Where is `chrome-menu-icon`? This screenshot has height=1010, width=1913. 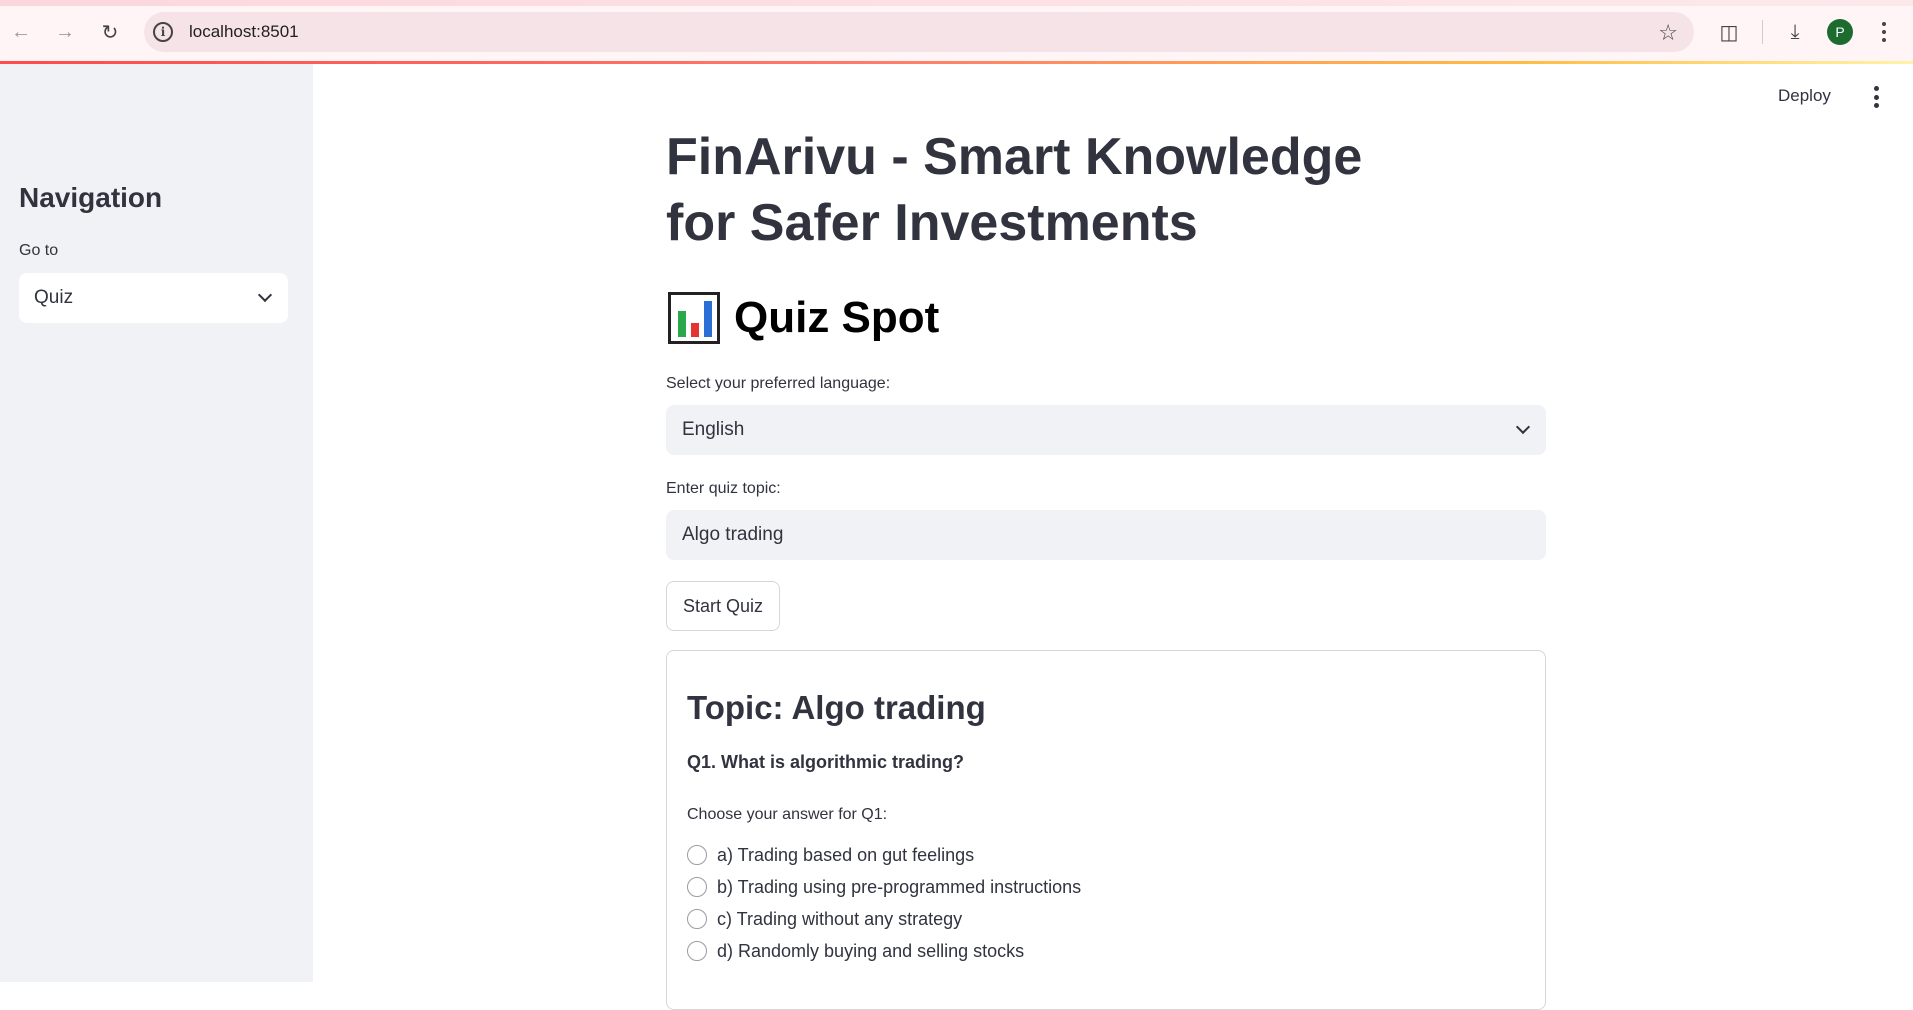
chrome-menu-icon is located at coordinates (1884, 32).